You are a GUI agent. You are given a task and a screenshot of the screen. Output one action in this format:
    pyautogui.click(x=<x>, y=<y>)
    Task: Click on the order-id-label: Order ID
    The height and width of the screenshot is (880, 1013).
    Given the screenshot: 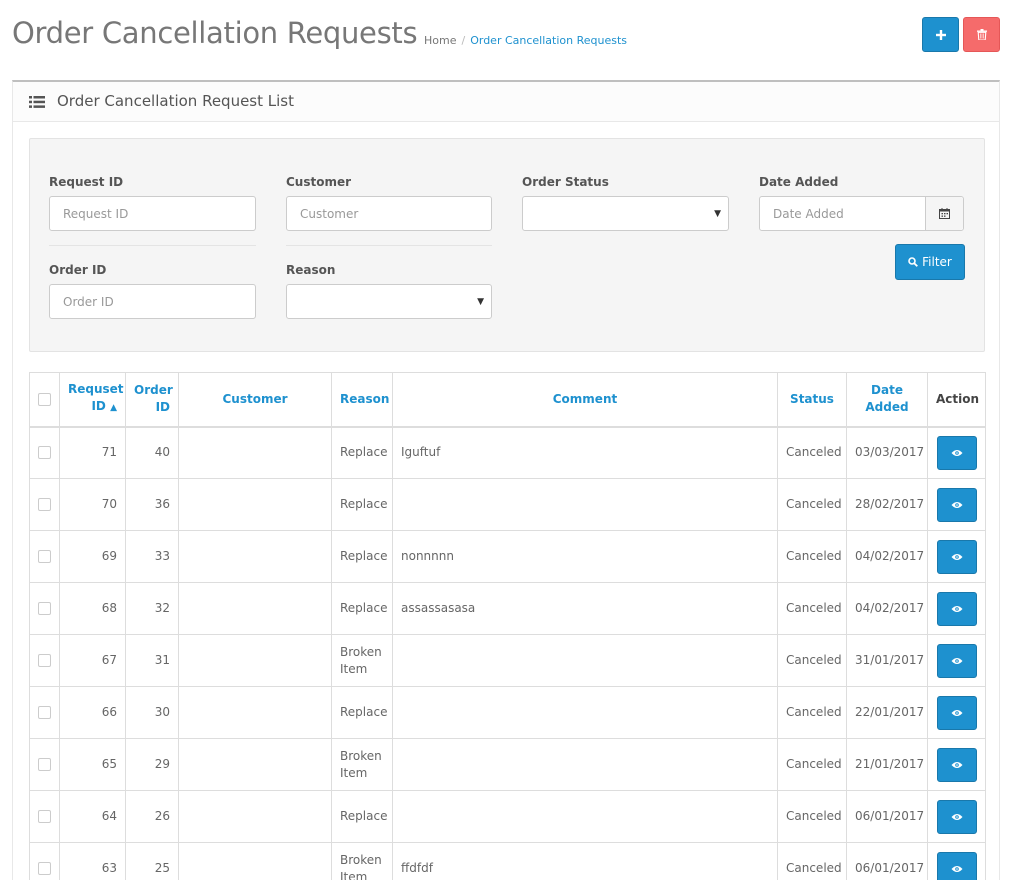 What is the action you would take?
    pyautogui.click(x=78, y=270)
    